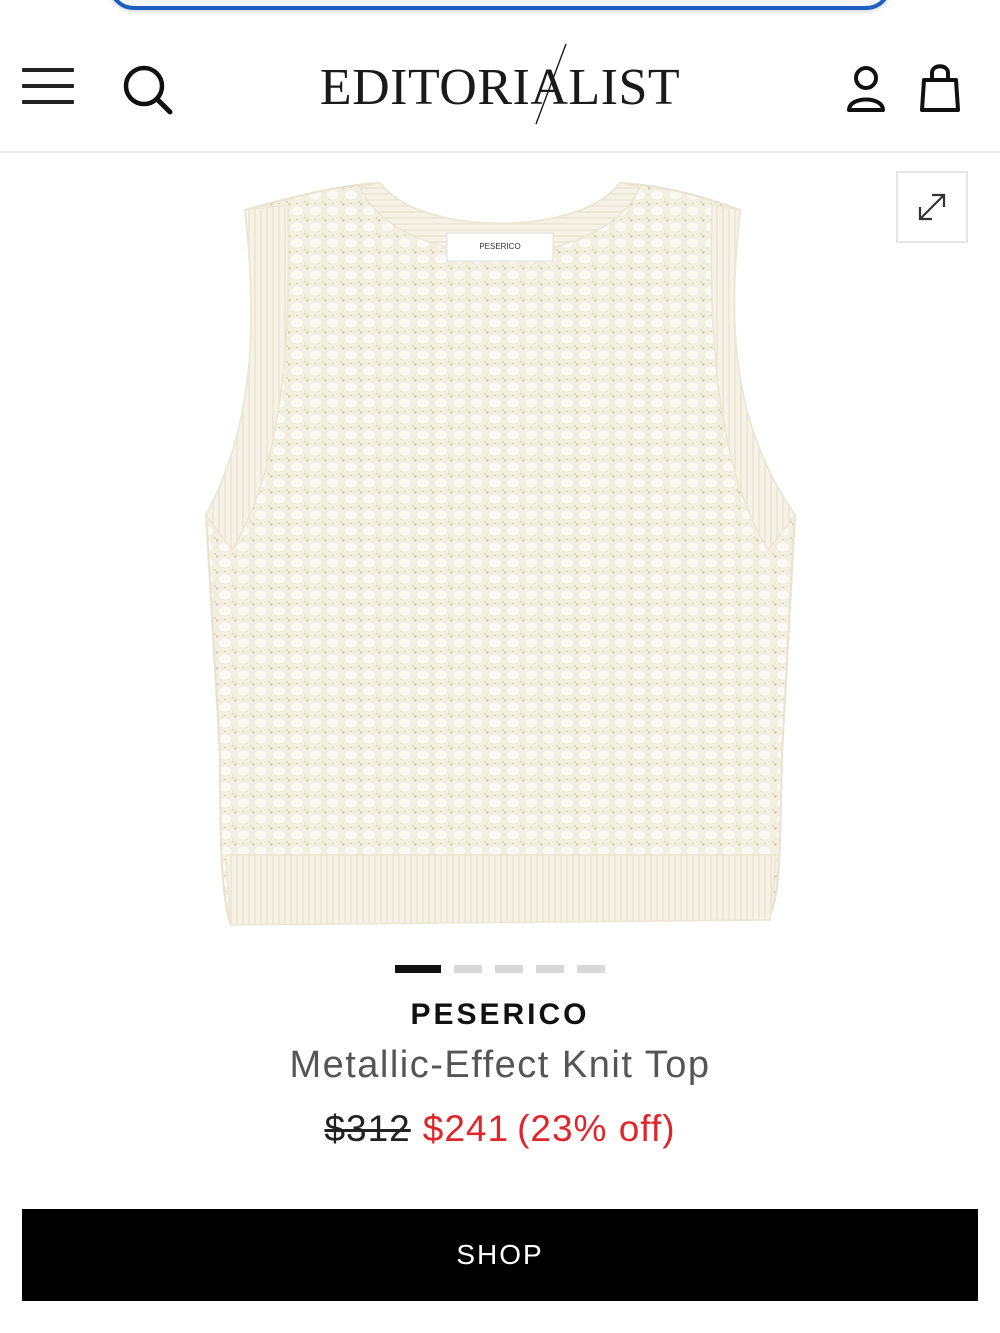  Describe the element at coordinates (147, 89) in the screenshot. I see `search-icon` at that location.